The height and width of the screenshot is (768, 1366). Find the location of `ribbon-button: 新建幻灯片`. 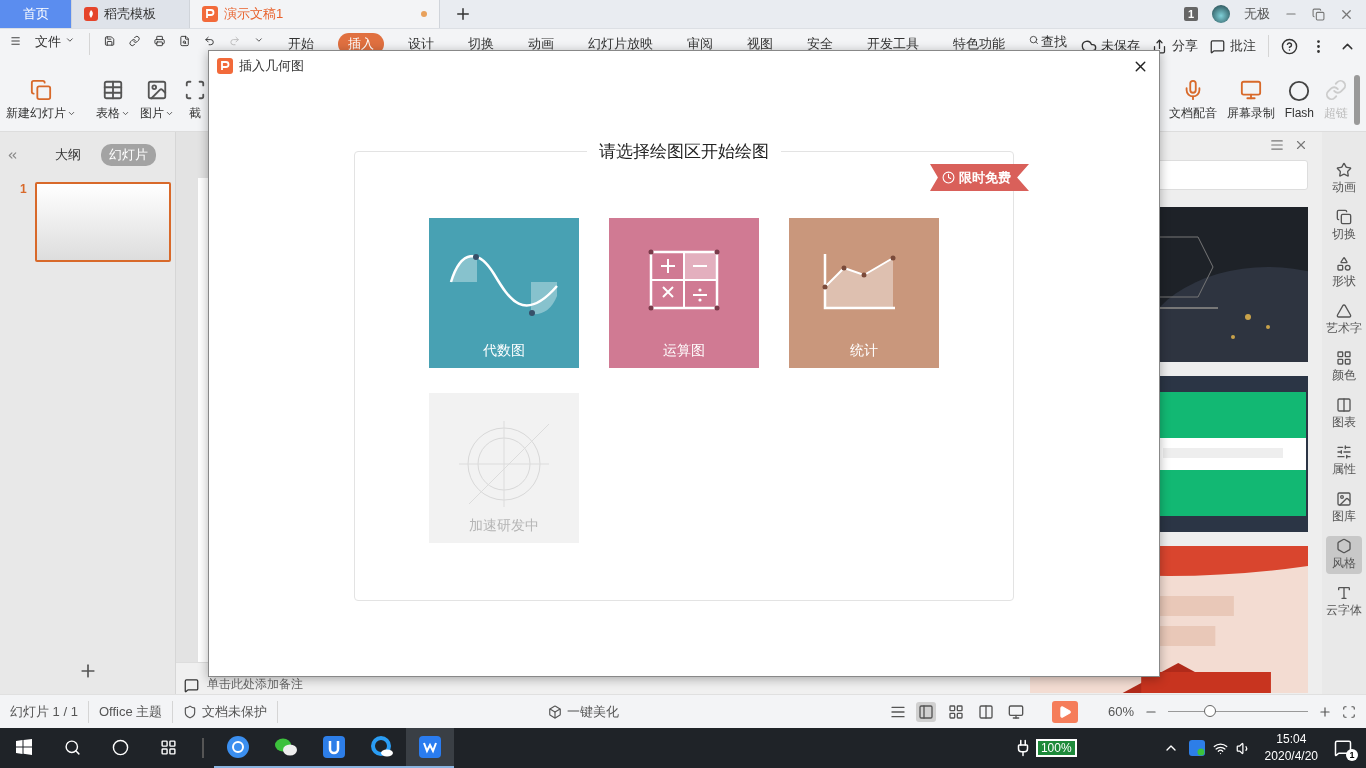

ribbon-button: 新建幻灯片 is located at coordinates (41, 100).